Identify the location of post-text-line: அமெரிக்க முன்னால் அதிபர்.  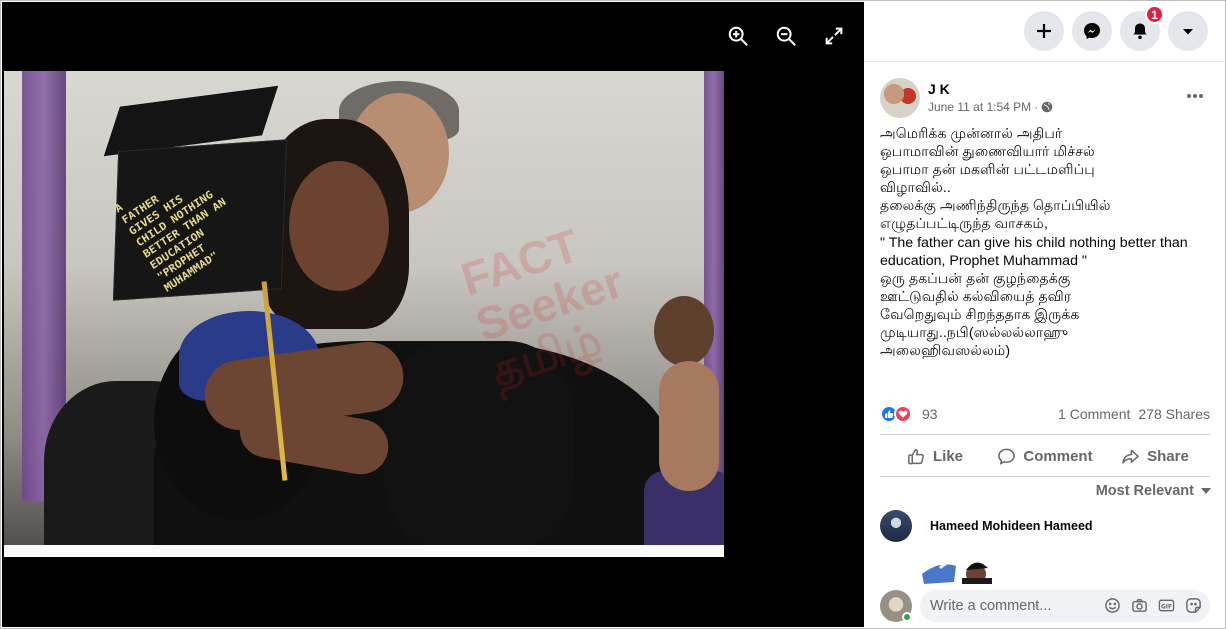
(971, 134).